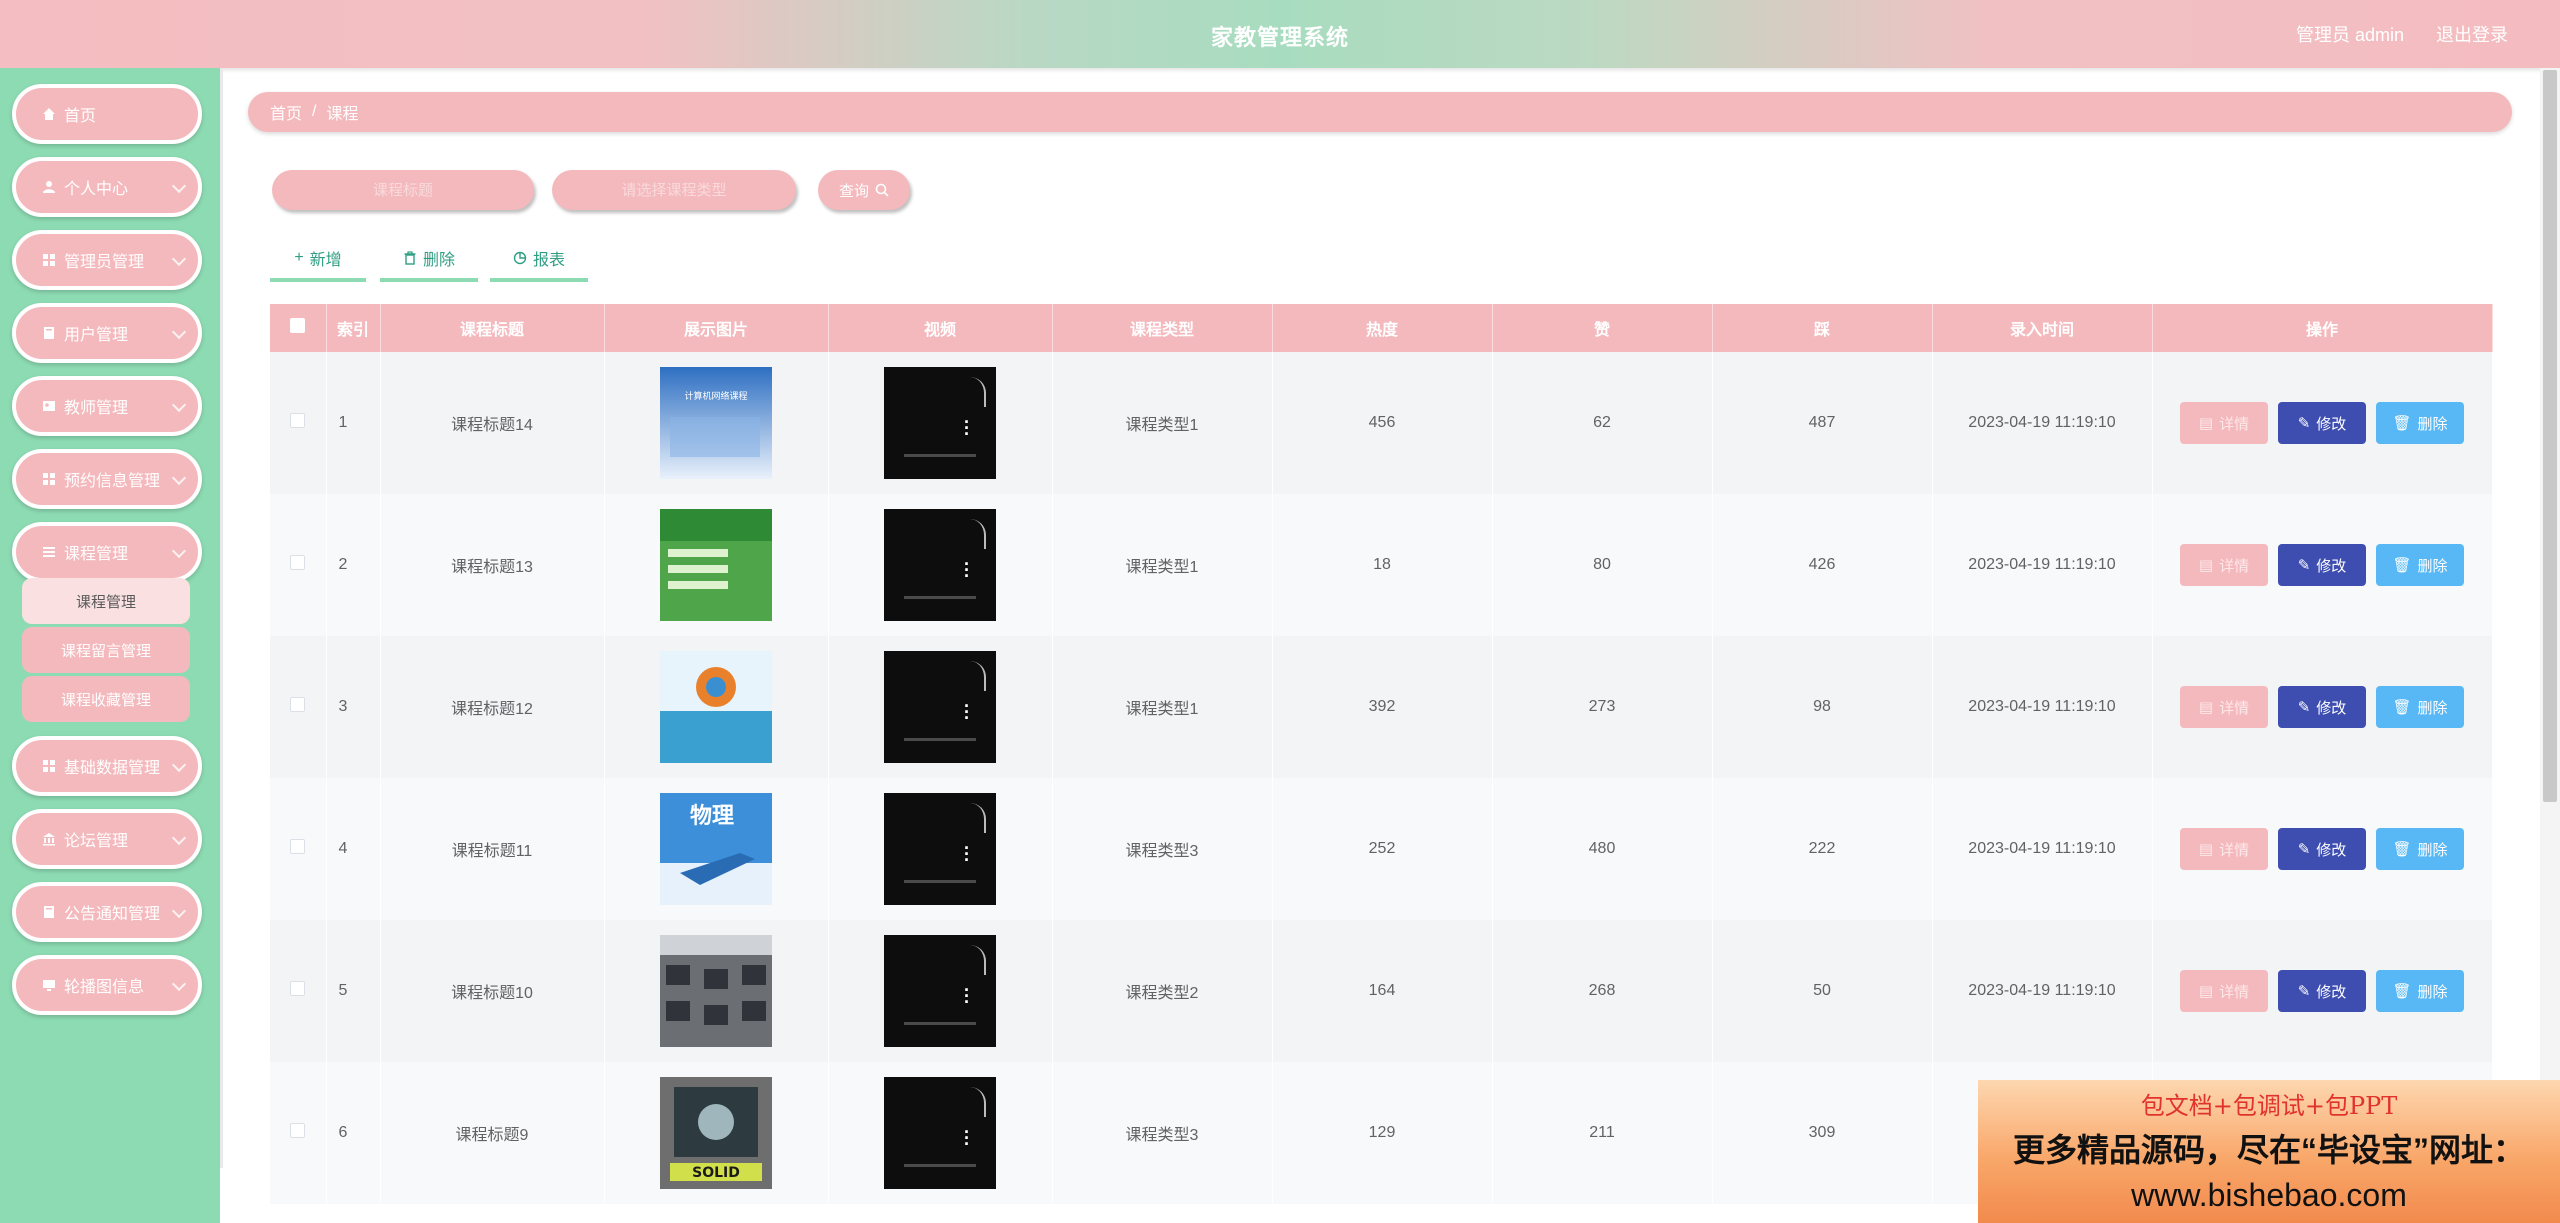 This screenshot has height=1223, width=2560. What do you see at coordinates (1279, 37) in the screenshot?
I see `system-title: 家教管理系统` at bounding box center [1279, 37].